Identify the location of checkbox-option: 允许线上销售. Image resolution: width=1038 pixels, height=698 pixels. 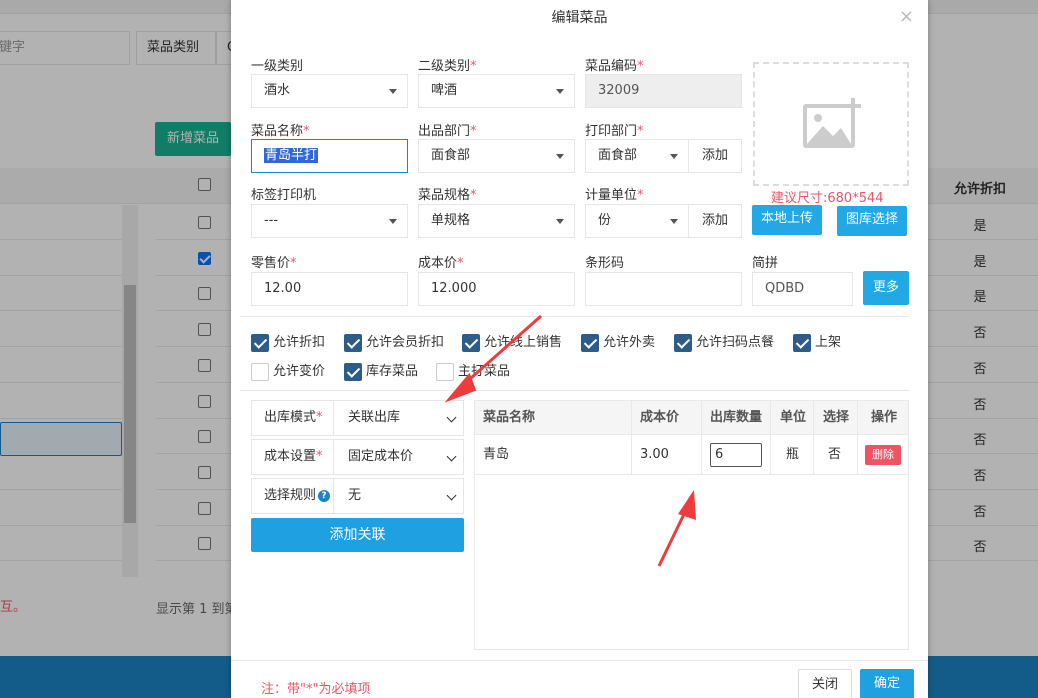
(512, 343).